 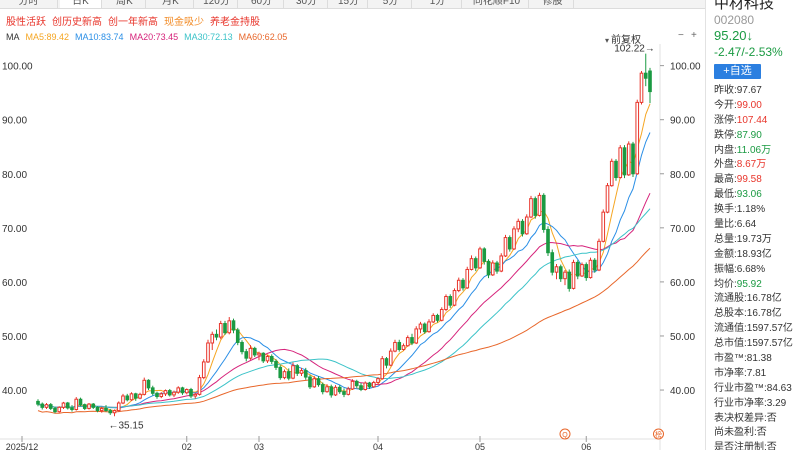 I want to click on x-tick-label: 04, so click(x=378, y=446).